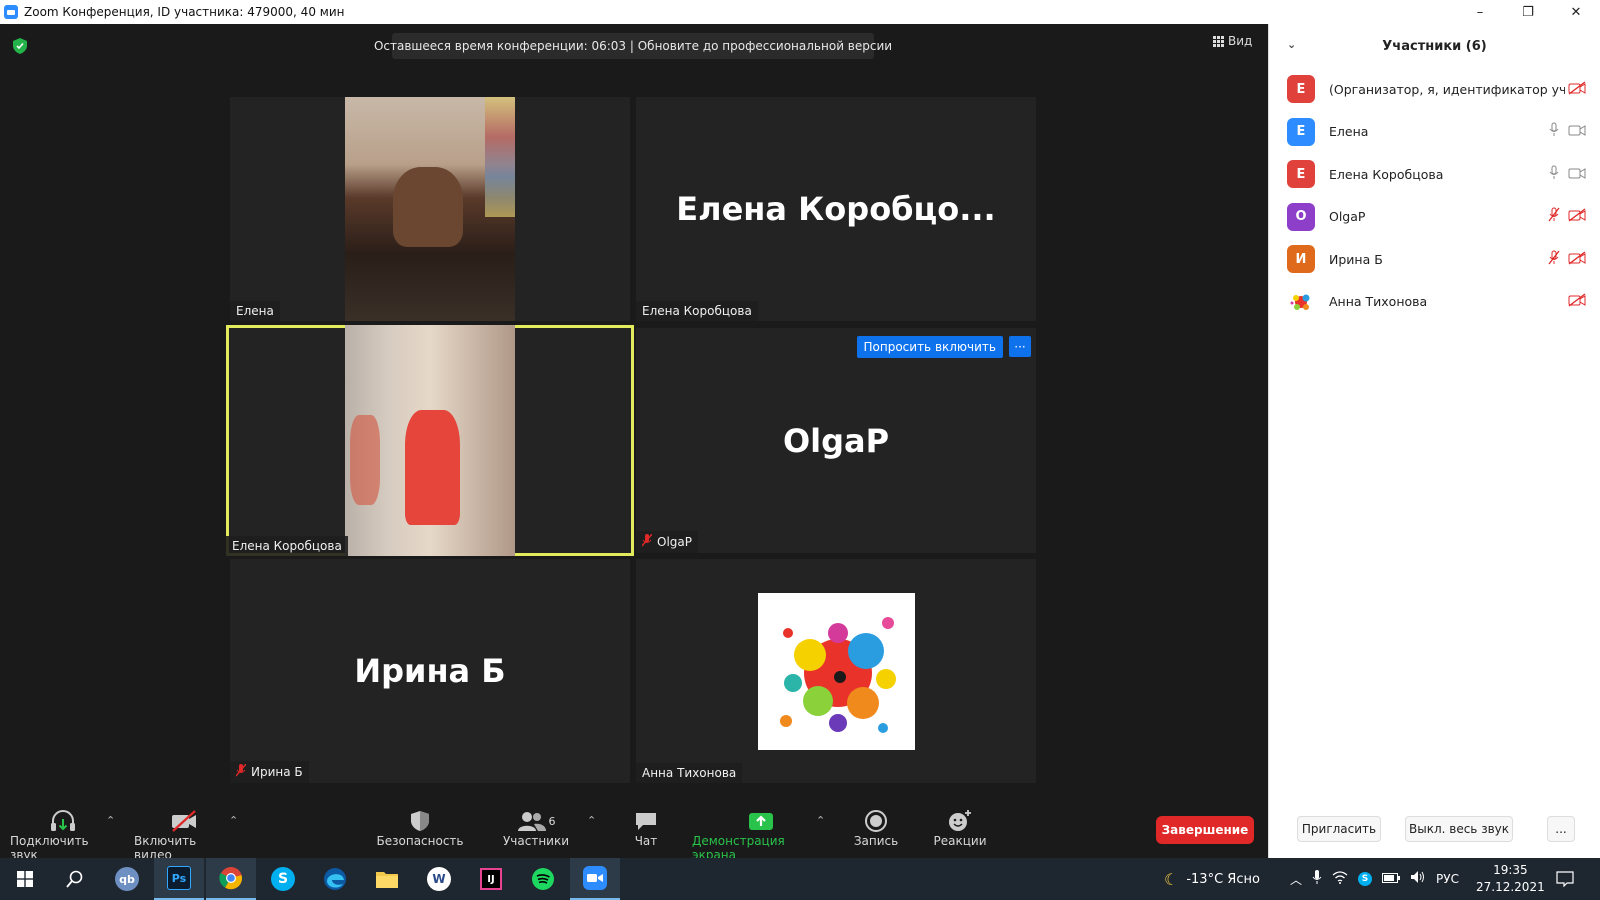 This screenshot has height=900, width=1600. What do you see at coordinates (335, 879) in the screenshot?
I see `edge-icon` at bounding box center [335, 879].